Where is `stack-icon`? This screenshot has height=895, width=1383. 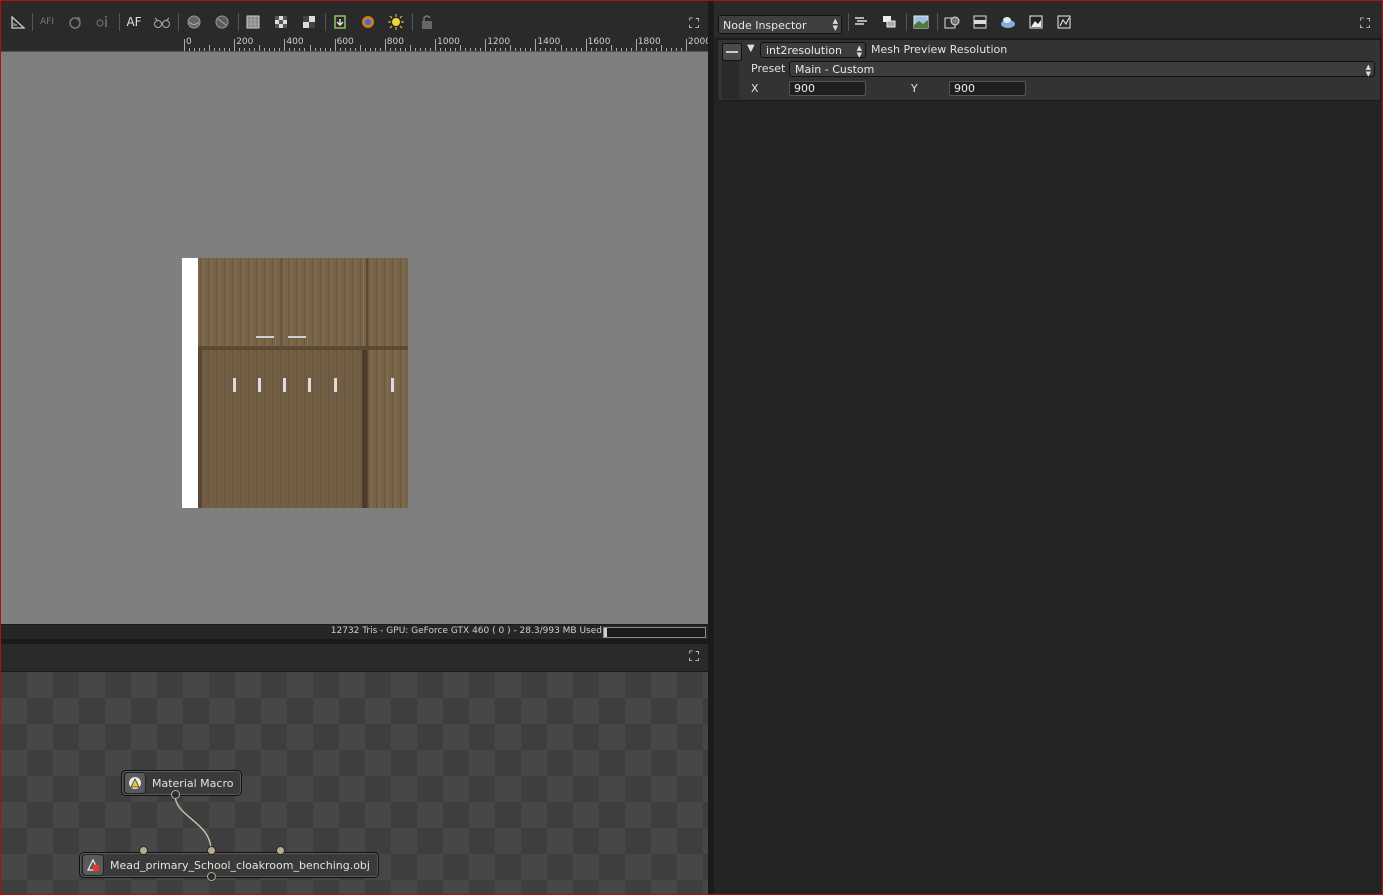
stack-icon is located at coordinates (889, 22).